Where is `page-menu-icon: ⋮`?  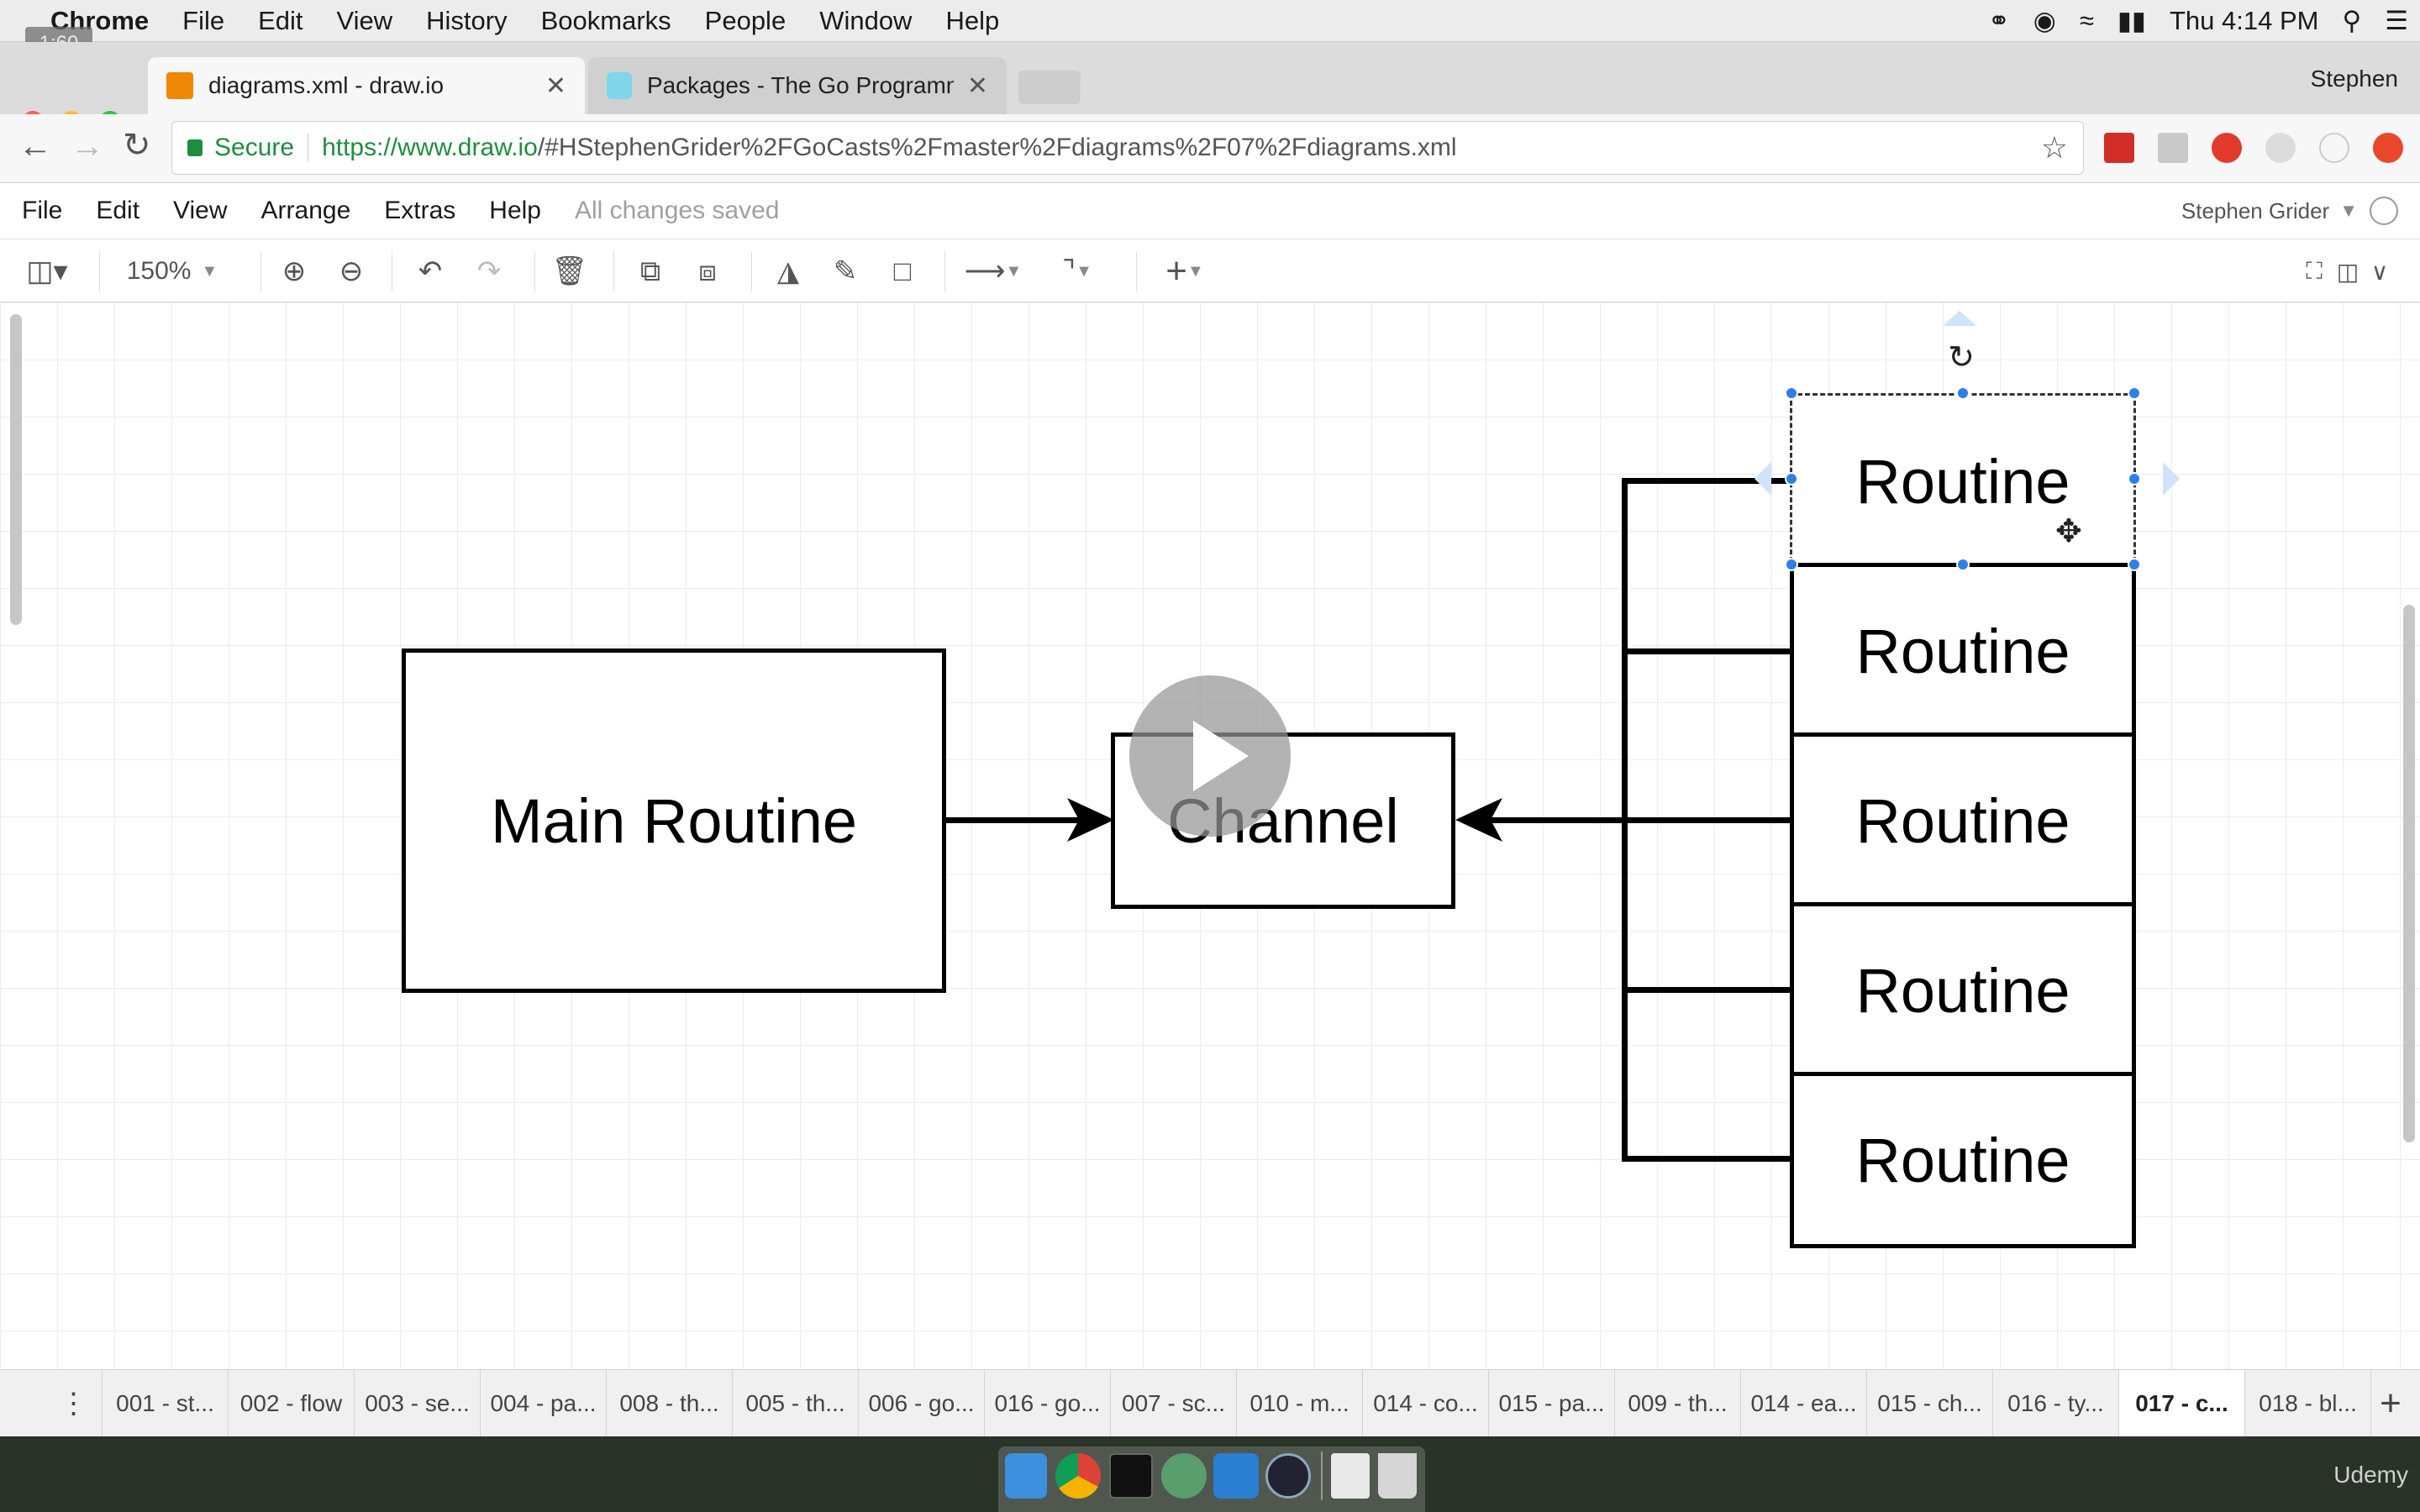 page-menu-icon: ⋮ is located at coordinates (74, 1403).